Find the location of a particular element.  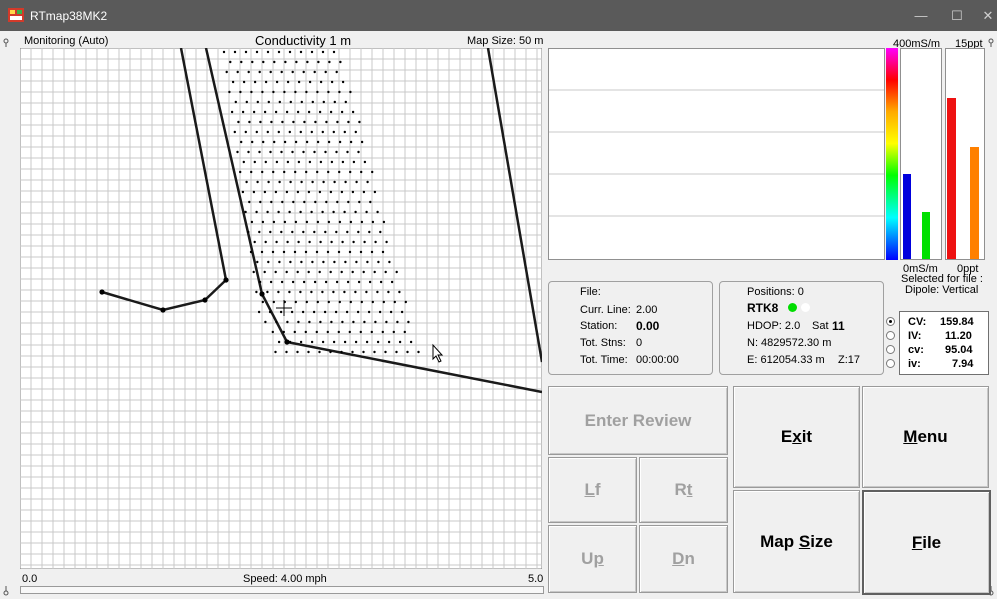

readings-box: CV: 159.84 IV: 11.20 cv: 95.04 iv: 7.94 is located at coordinates (944, 343).